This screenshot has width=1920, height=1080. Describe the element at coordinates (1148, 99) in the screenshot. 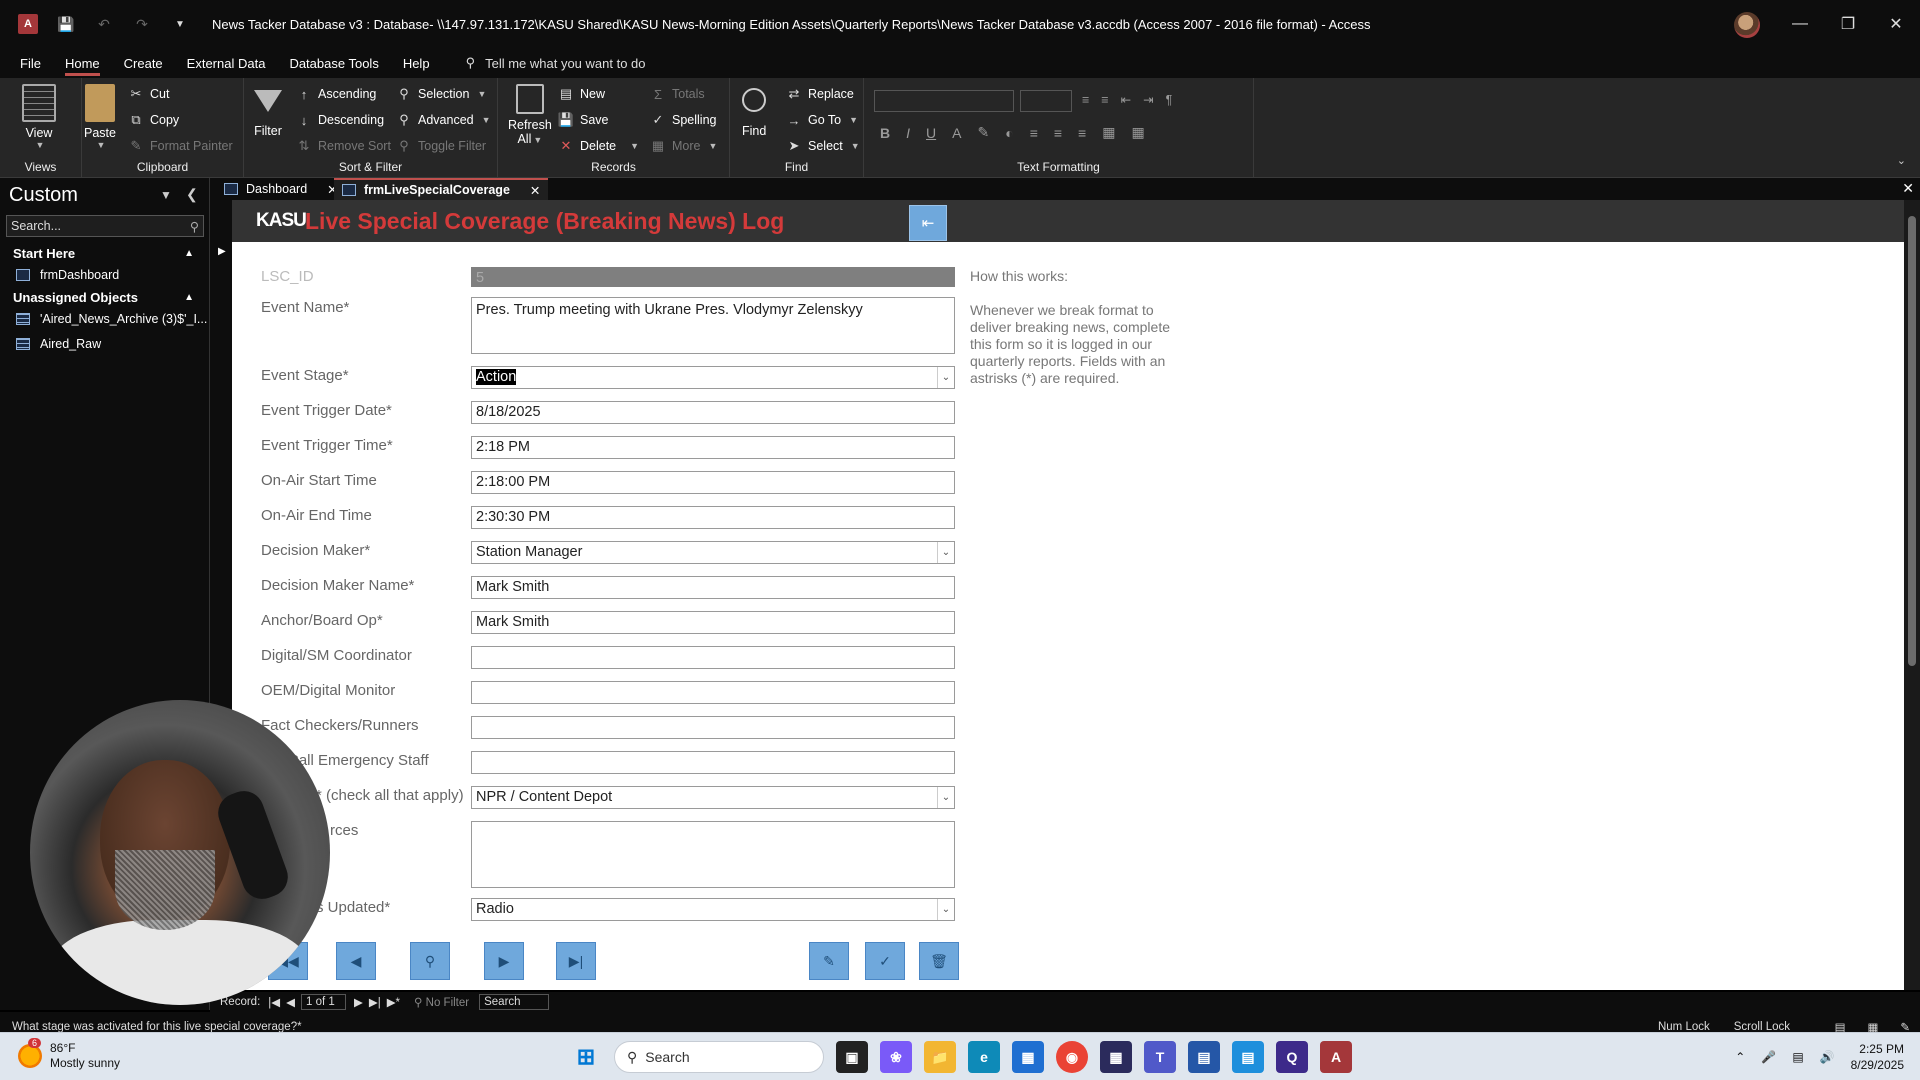

I see `indent-increase-icon: ⇥` at that location.